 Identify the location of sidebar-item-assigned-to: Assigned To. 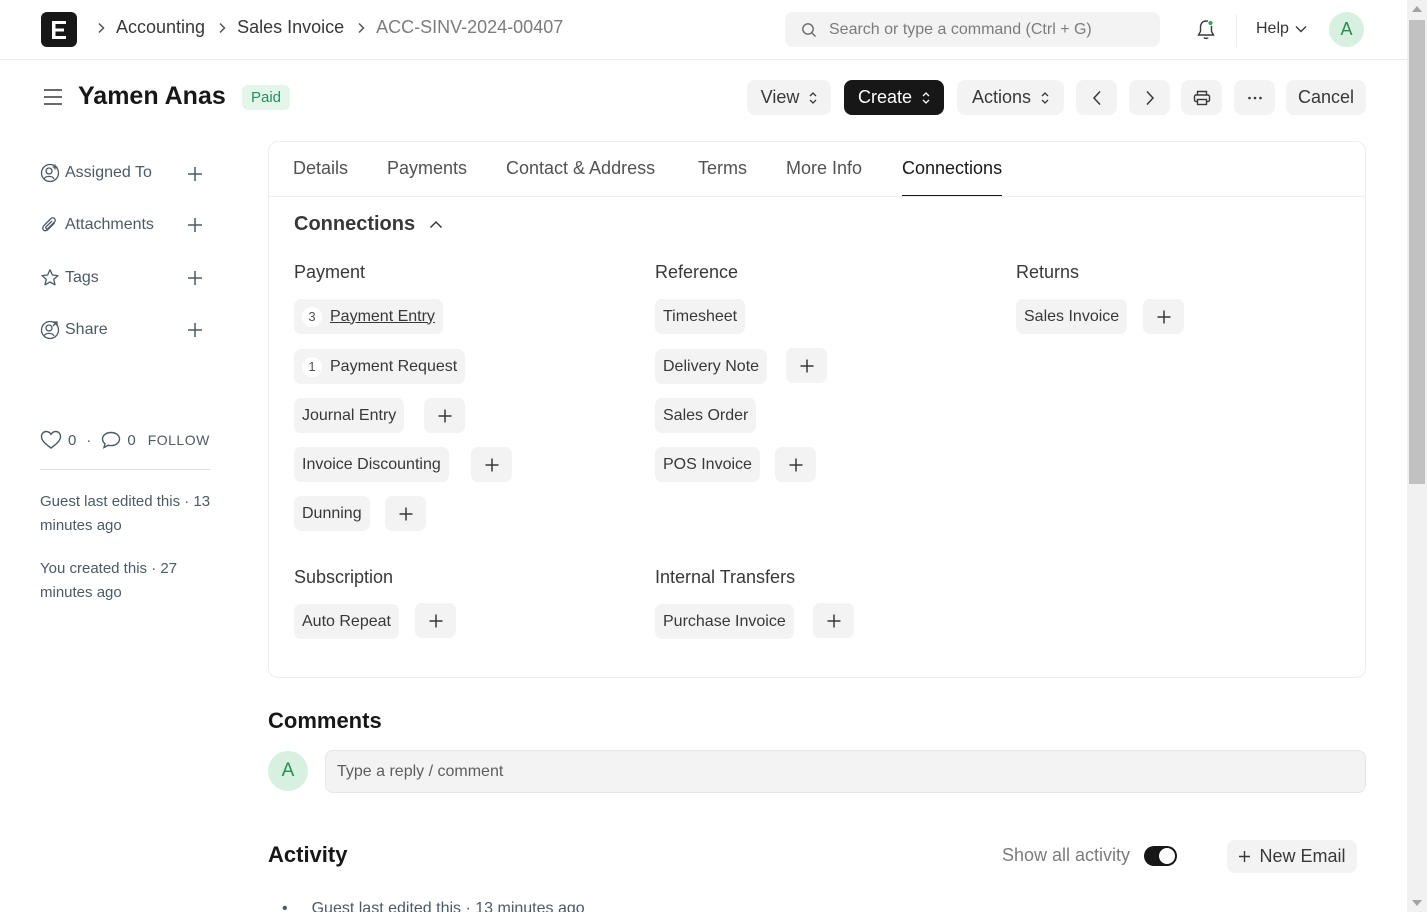
(96, 173).